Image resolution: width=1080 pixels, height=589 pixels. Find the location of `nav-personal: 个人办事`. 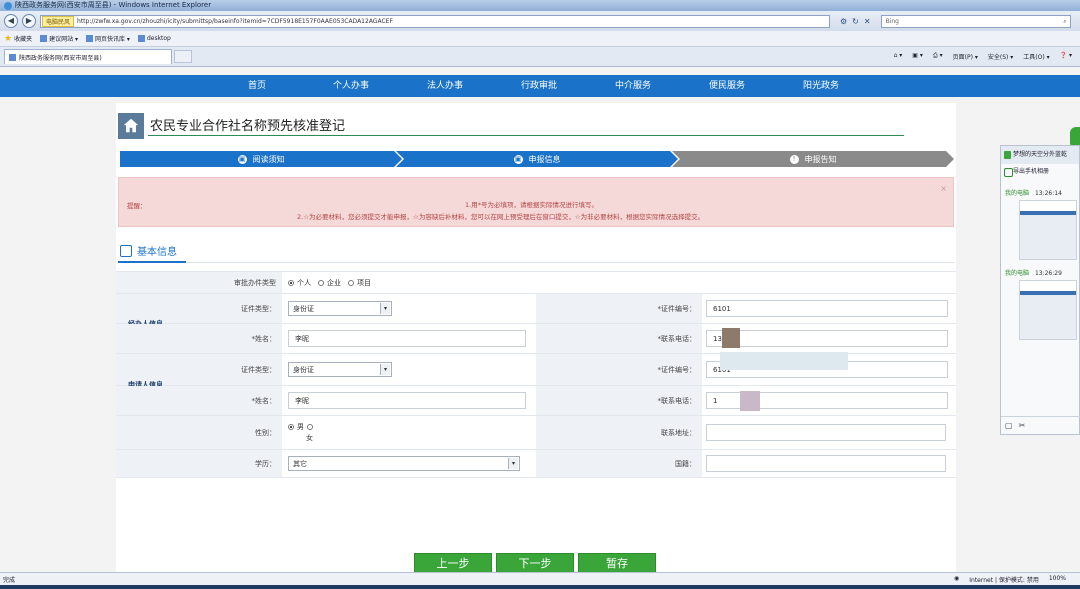

nav-personal: 个人办事 is located at coordinates (351, 86).